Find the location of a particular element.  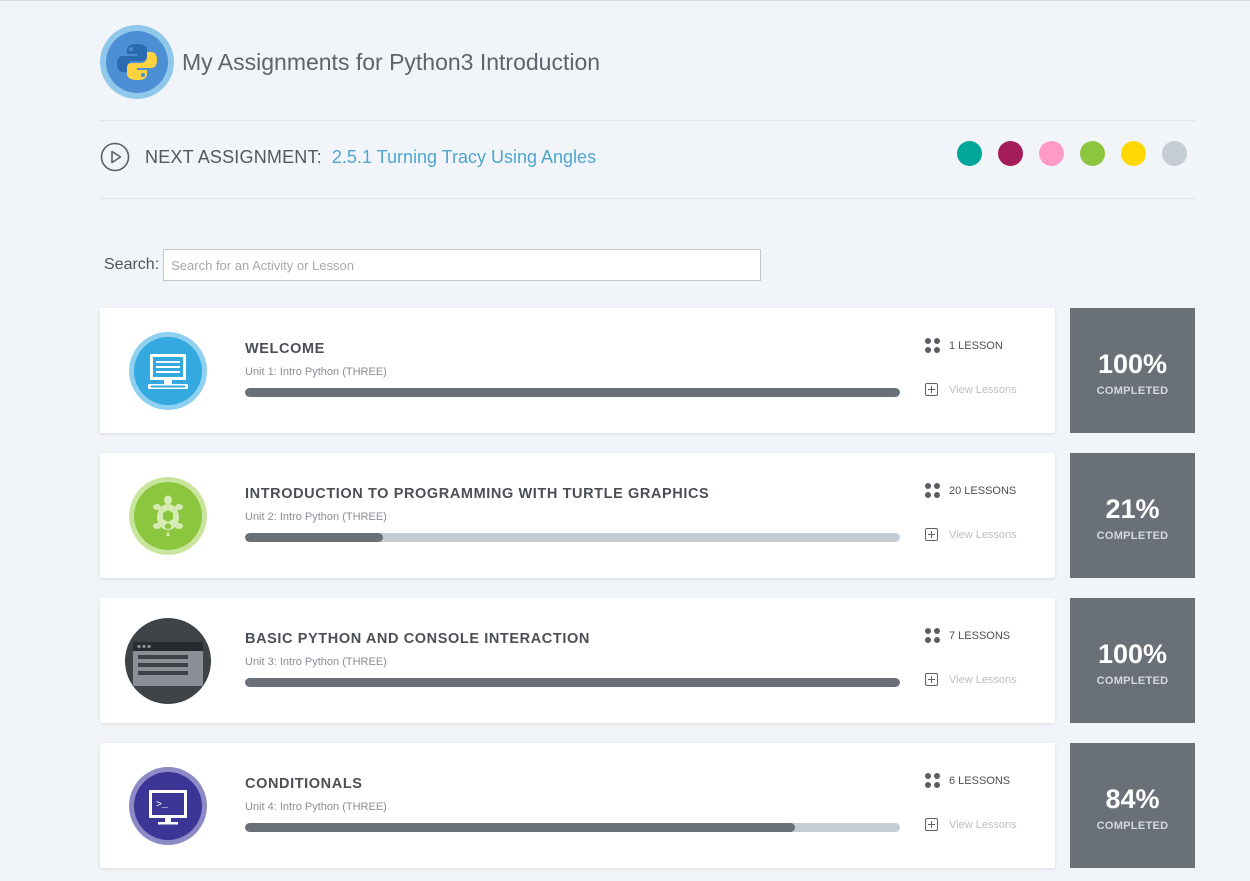

theme-swatch-pink is located at coordinates (1051, 153).